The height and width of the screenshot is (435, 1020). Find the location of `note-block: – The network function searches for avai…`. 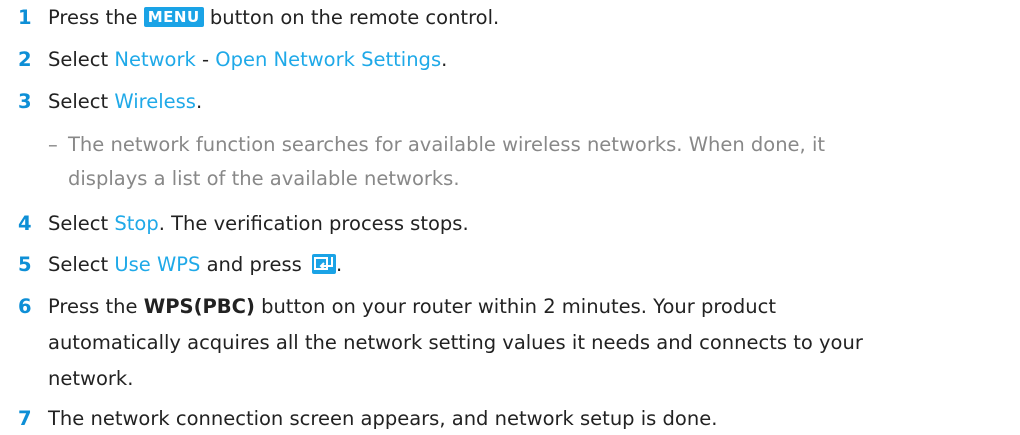

note-block: – The network function searches for avai… is located at coordinates (514, 162).